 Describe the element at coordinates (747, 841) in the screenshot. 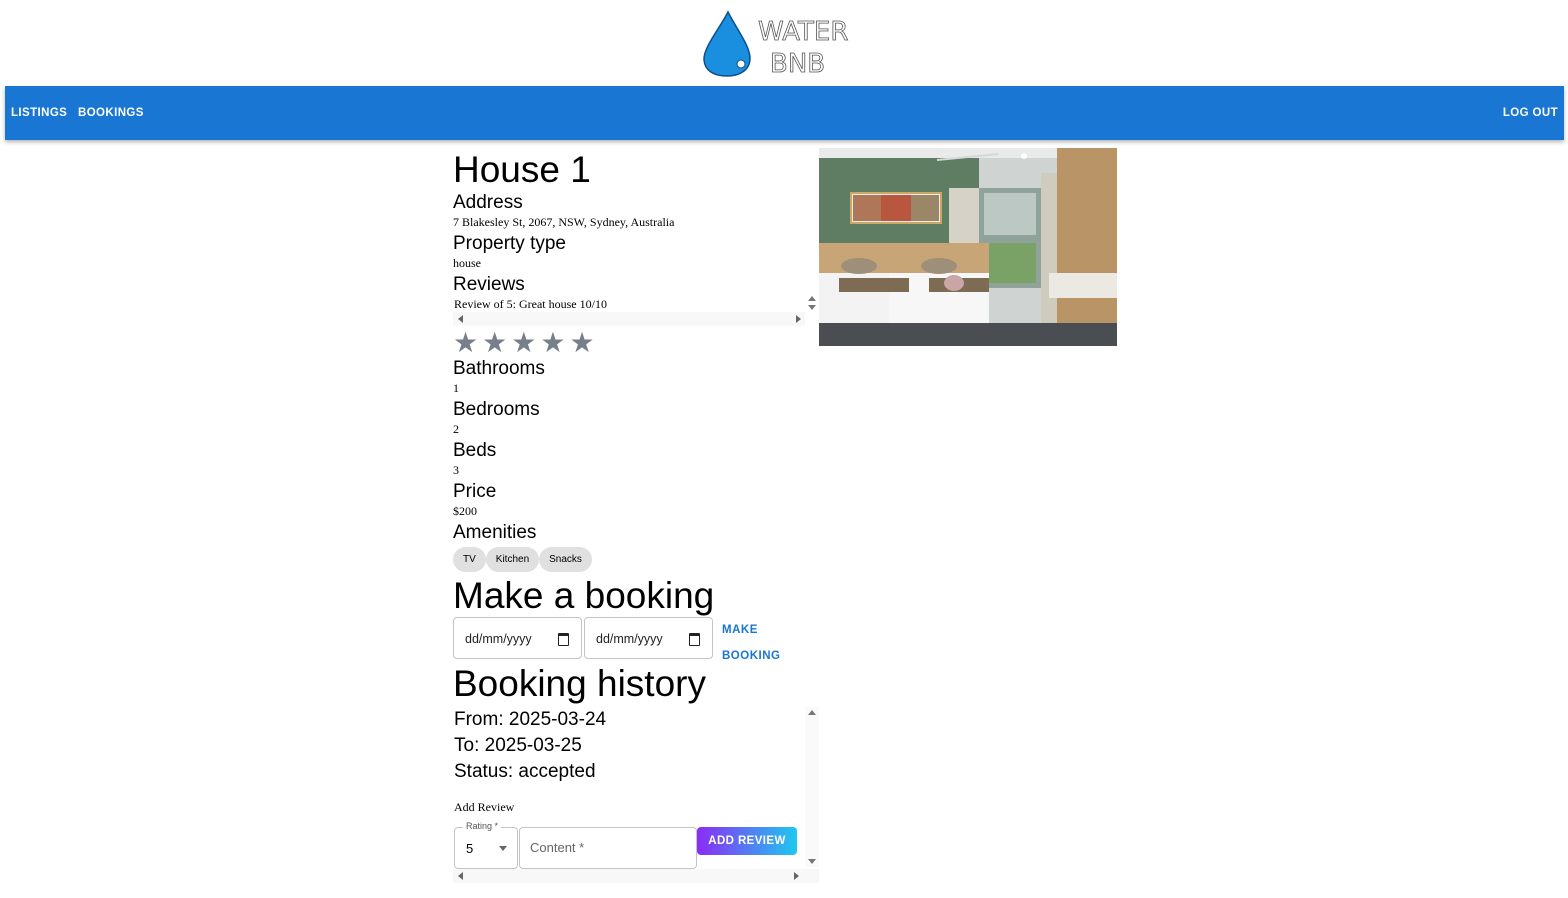

I see `add-review-button: ADD REVIEW` at that location.